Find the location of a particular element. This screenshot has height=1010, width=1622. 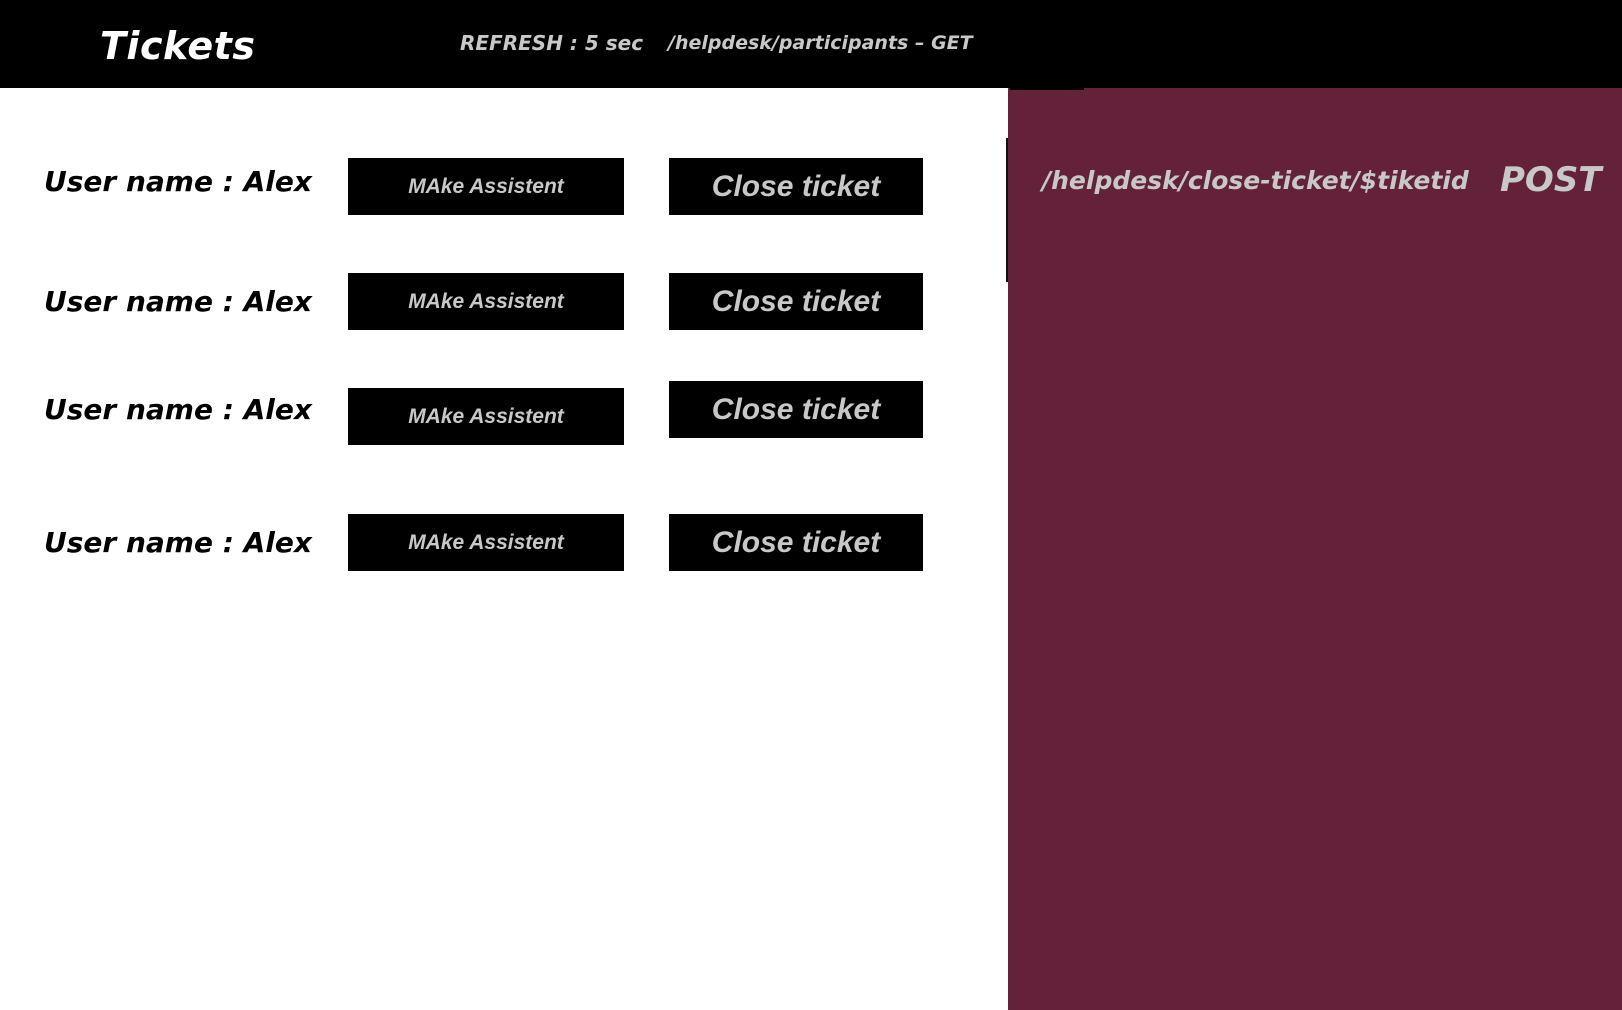

close-ticket-method-label: POST is located at coordinates (1551, 180).